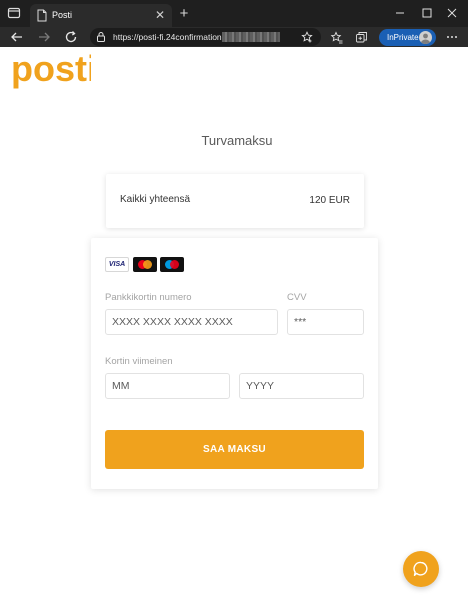 This screenshot has width=468, height=616. What do you see at coordinates (191, 322) in the screenshot?
I see `card-number-input` at bounding box center [191, 322].